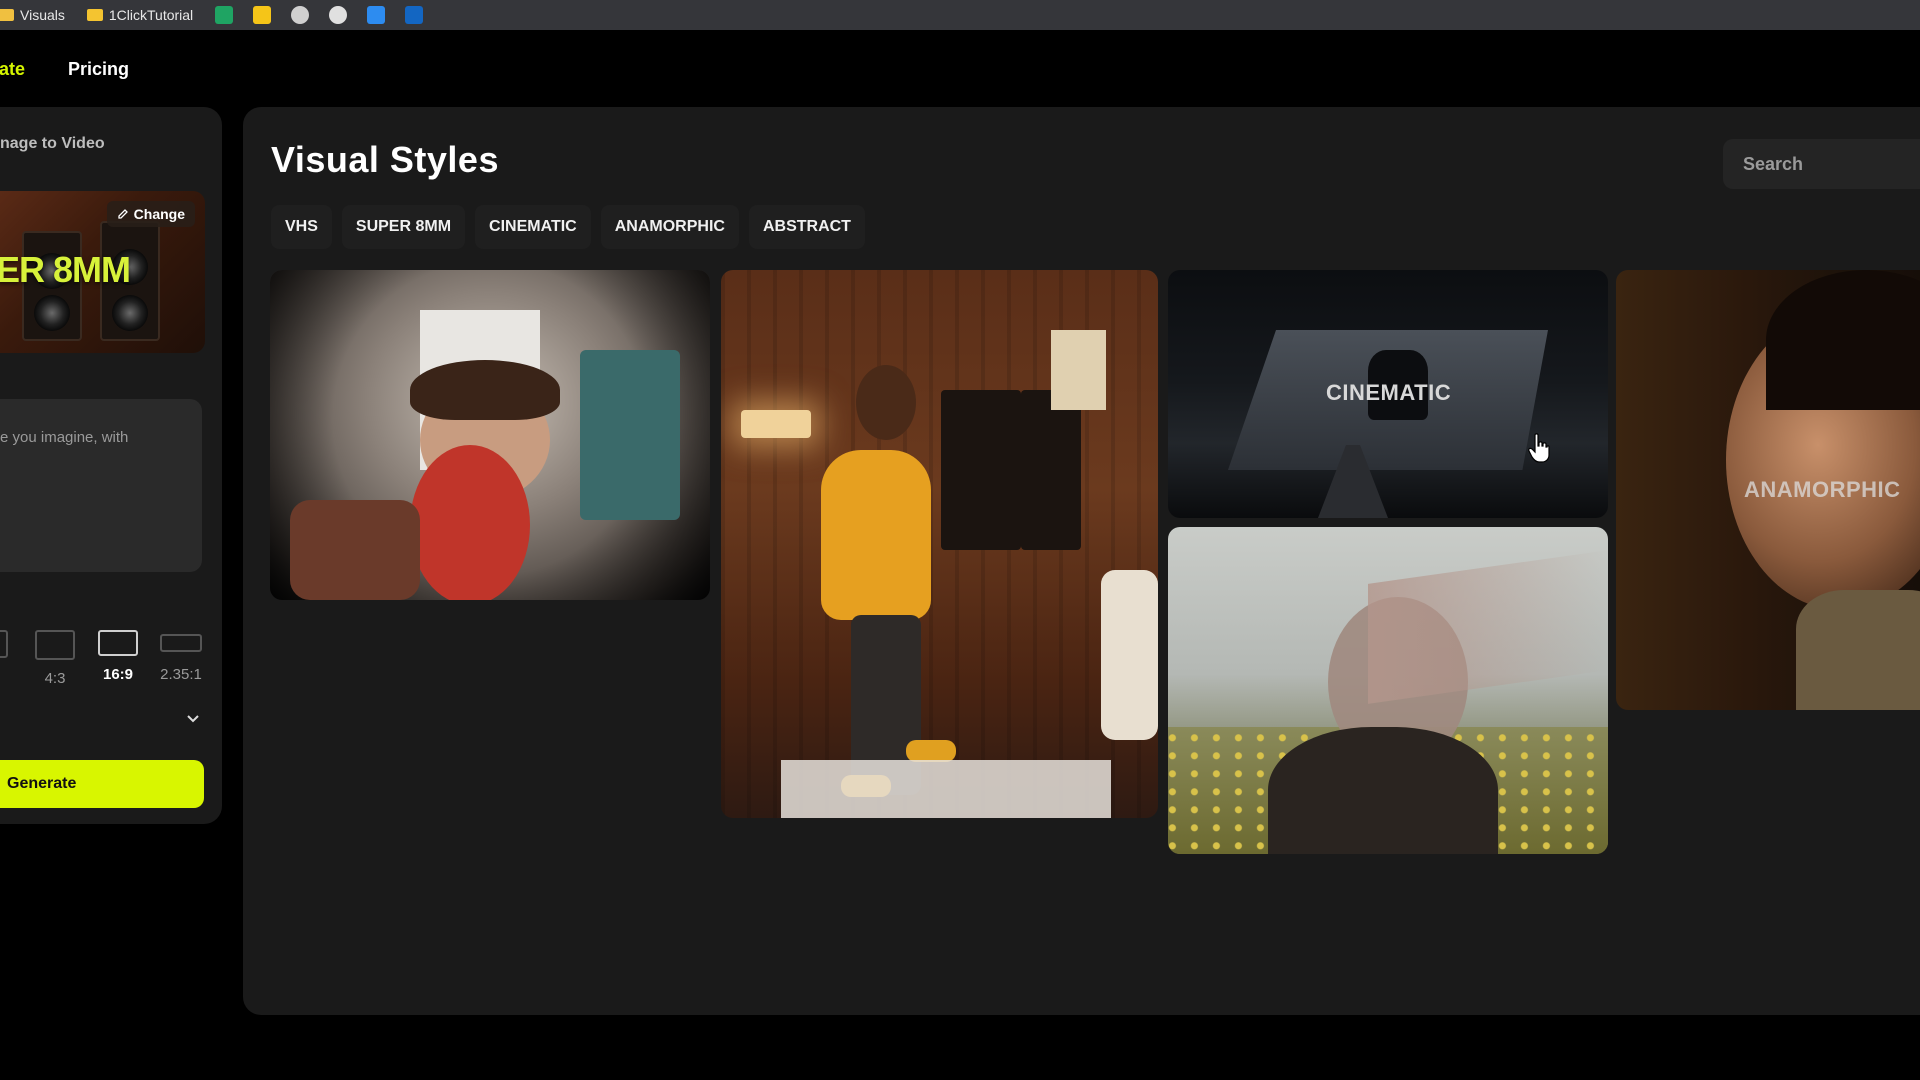 Image resolution: width=1920 pixels, height=1080 pixels. Describe the element at coordinates (669, 227) in the screenshot. I see `tab-anamorphic: ANAMORPHIC` at that location.